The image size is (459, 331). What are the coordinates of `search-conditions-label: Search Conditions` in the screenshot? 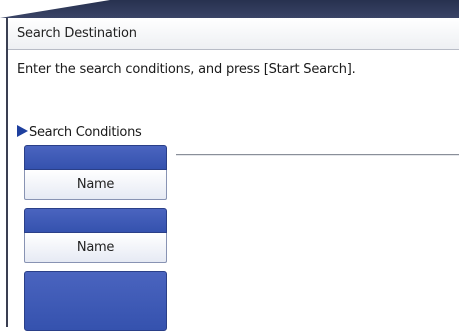 It's located at (85, 132).